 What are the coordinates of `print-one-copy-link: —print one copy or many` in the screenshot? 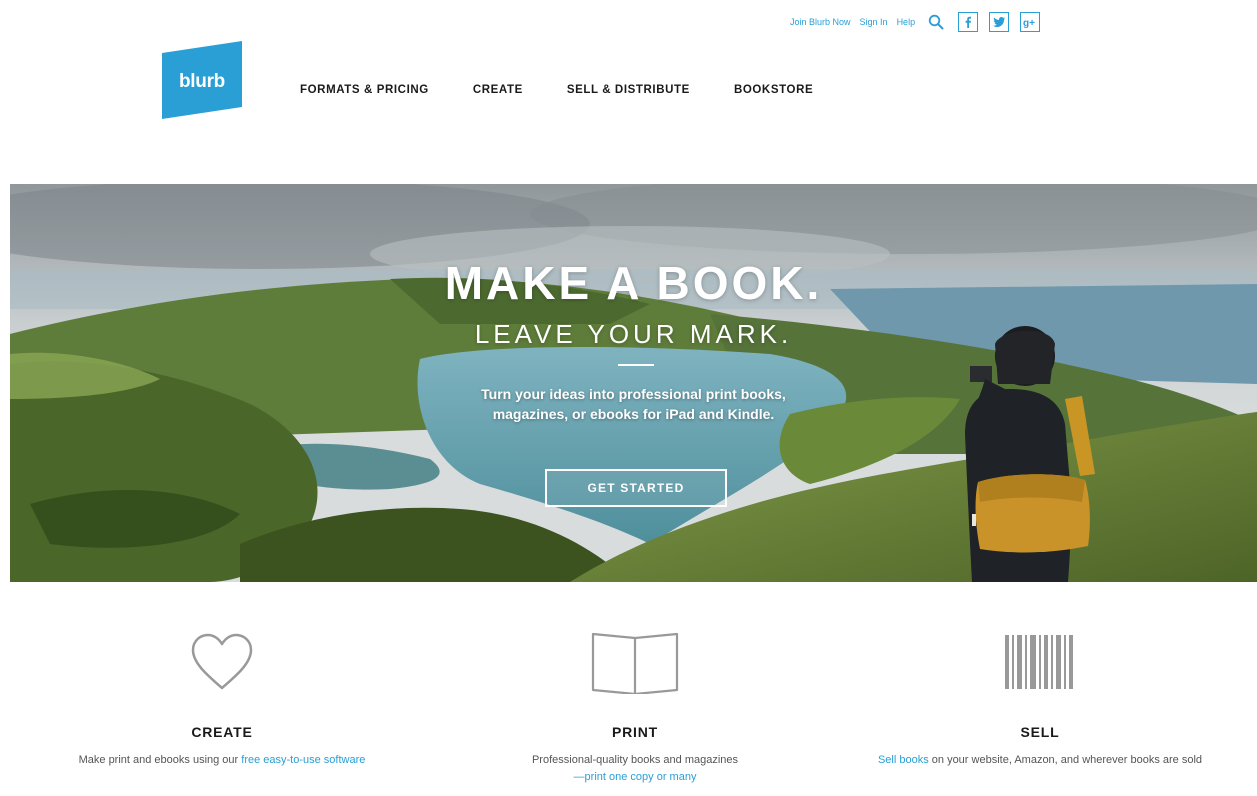 It's located at (635, 777).